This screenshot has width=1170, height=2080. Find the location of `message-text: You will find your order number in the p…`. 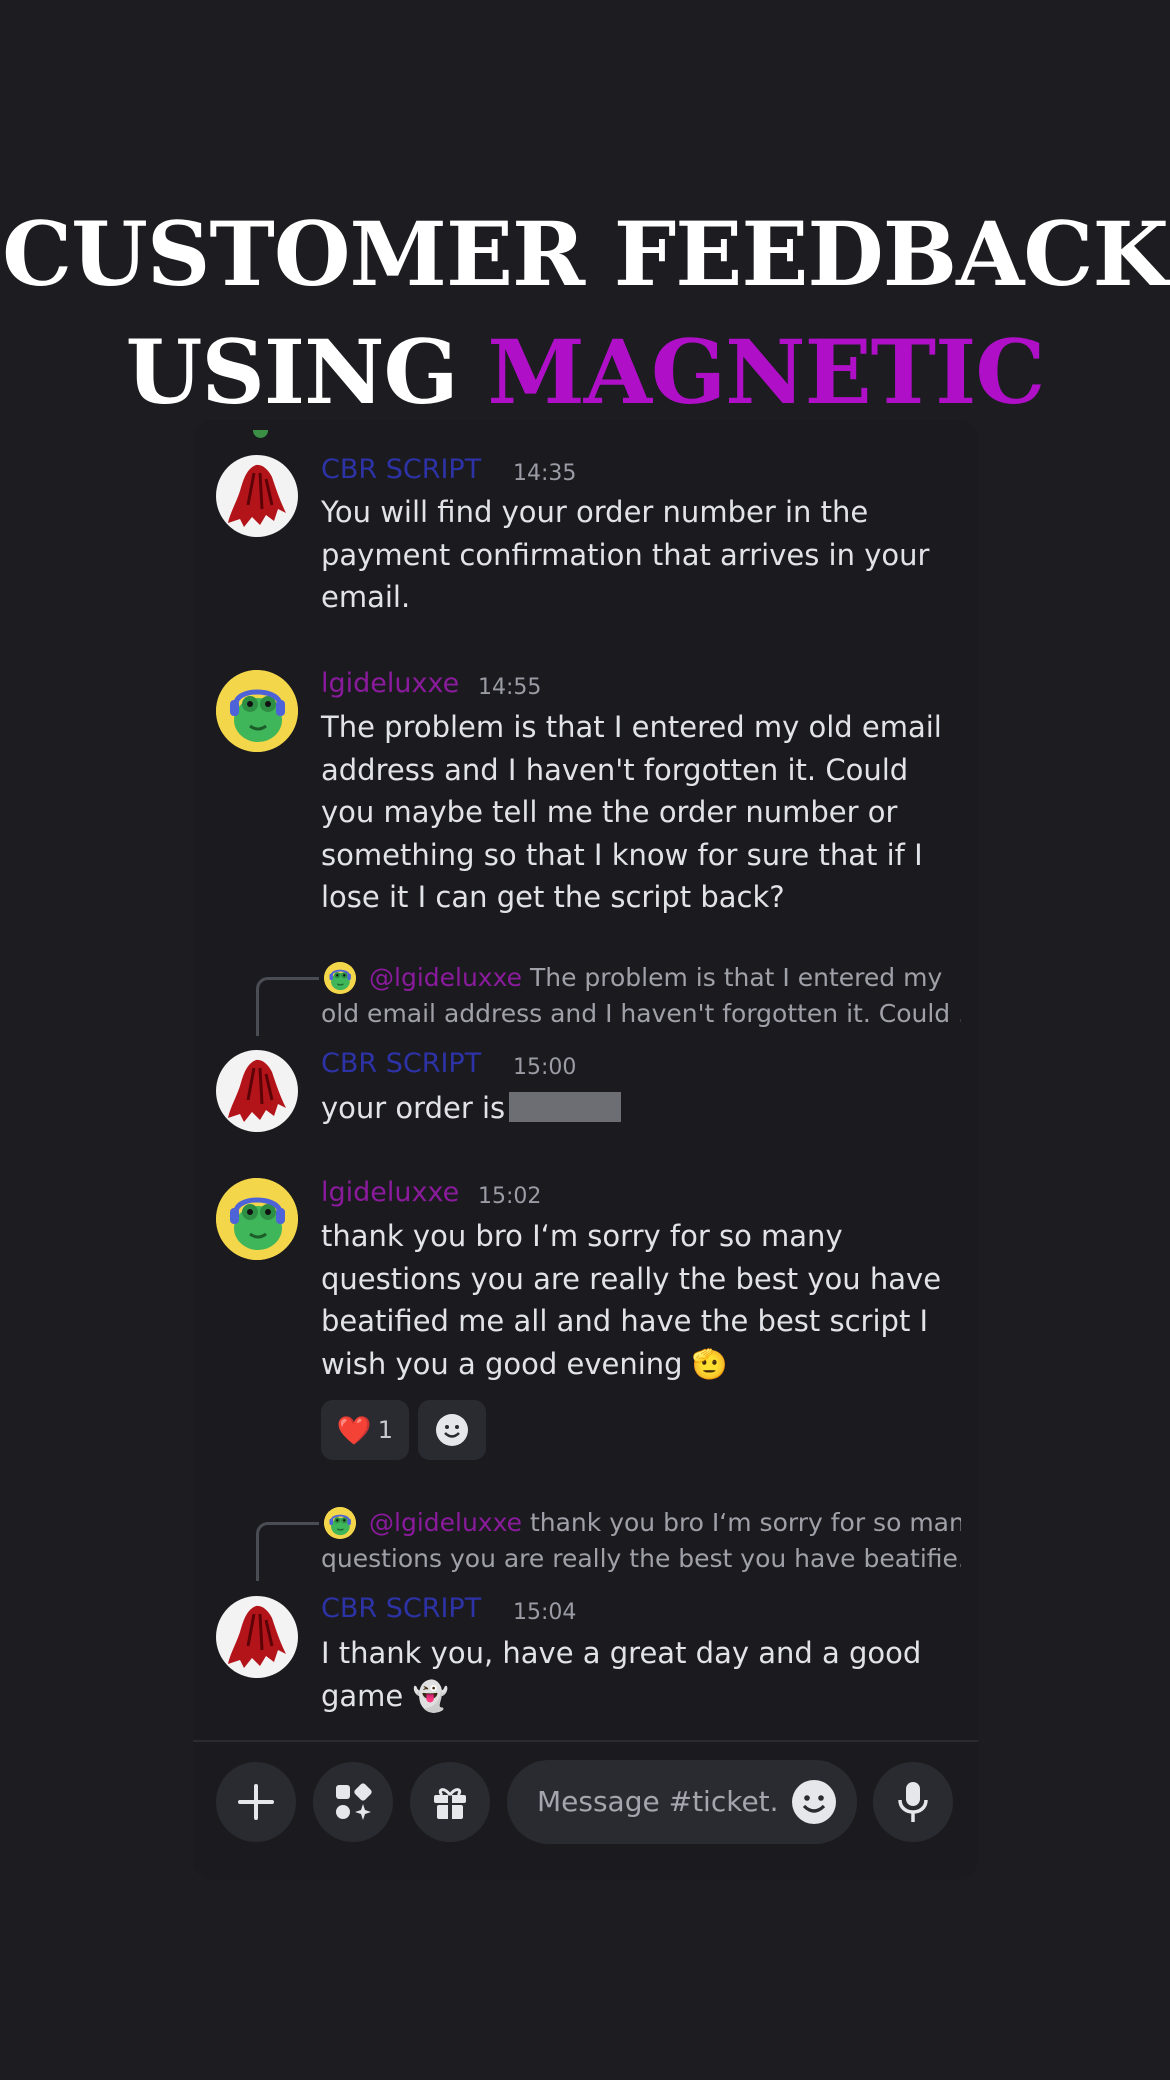

message-text: You will find your order number in the p… is located at coordinates (625, 554).